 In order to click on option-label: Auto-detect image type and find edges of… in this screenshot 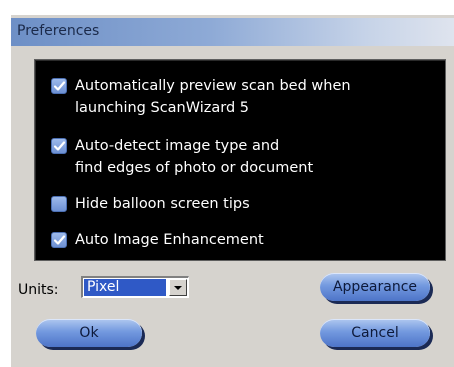, I will do `click(194, 157)`.